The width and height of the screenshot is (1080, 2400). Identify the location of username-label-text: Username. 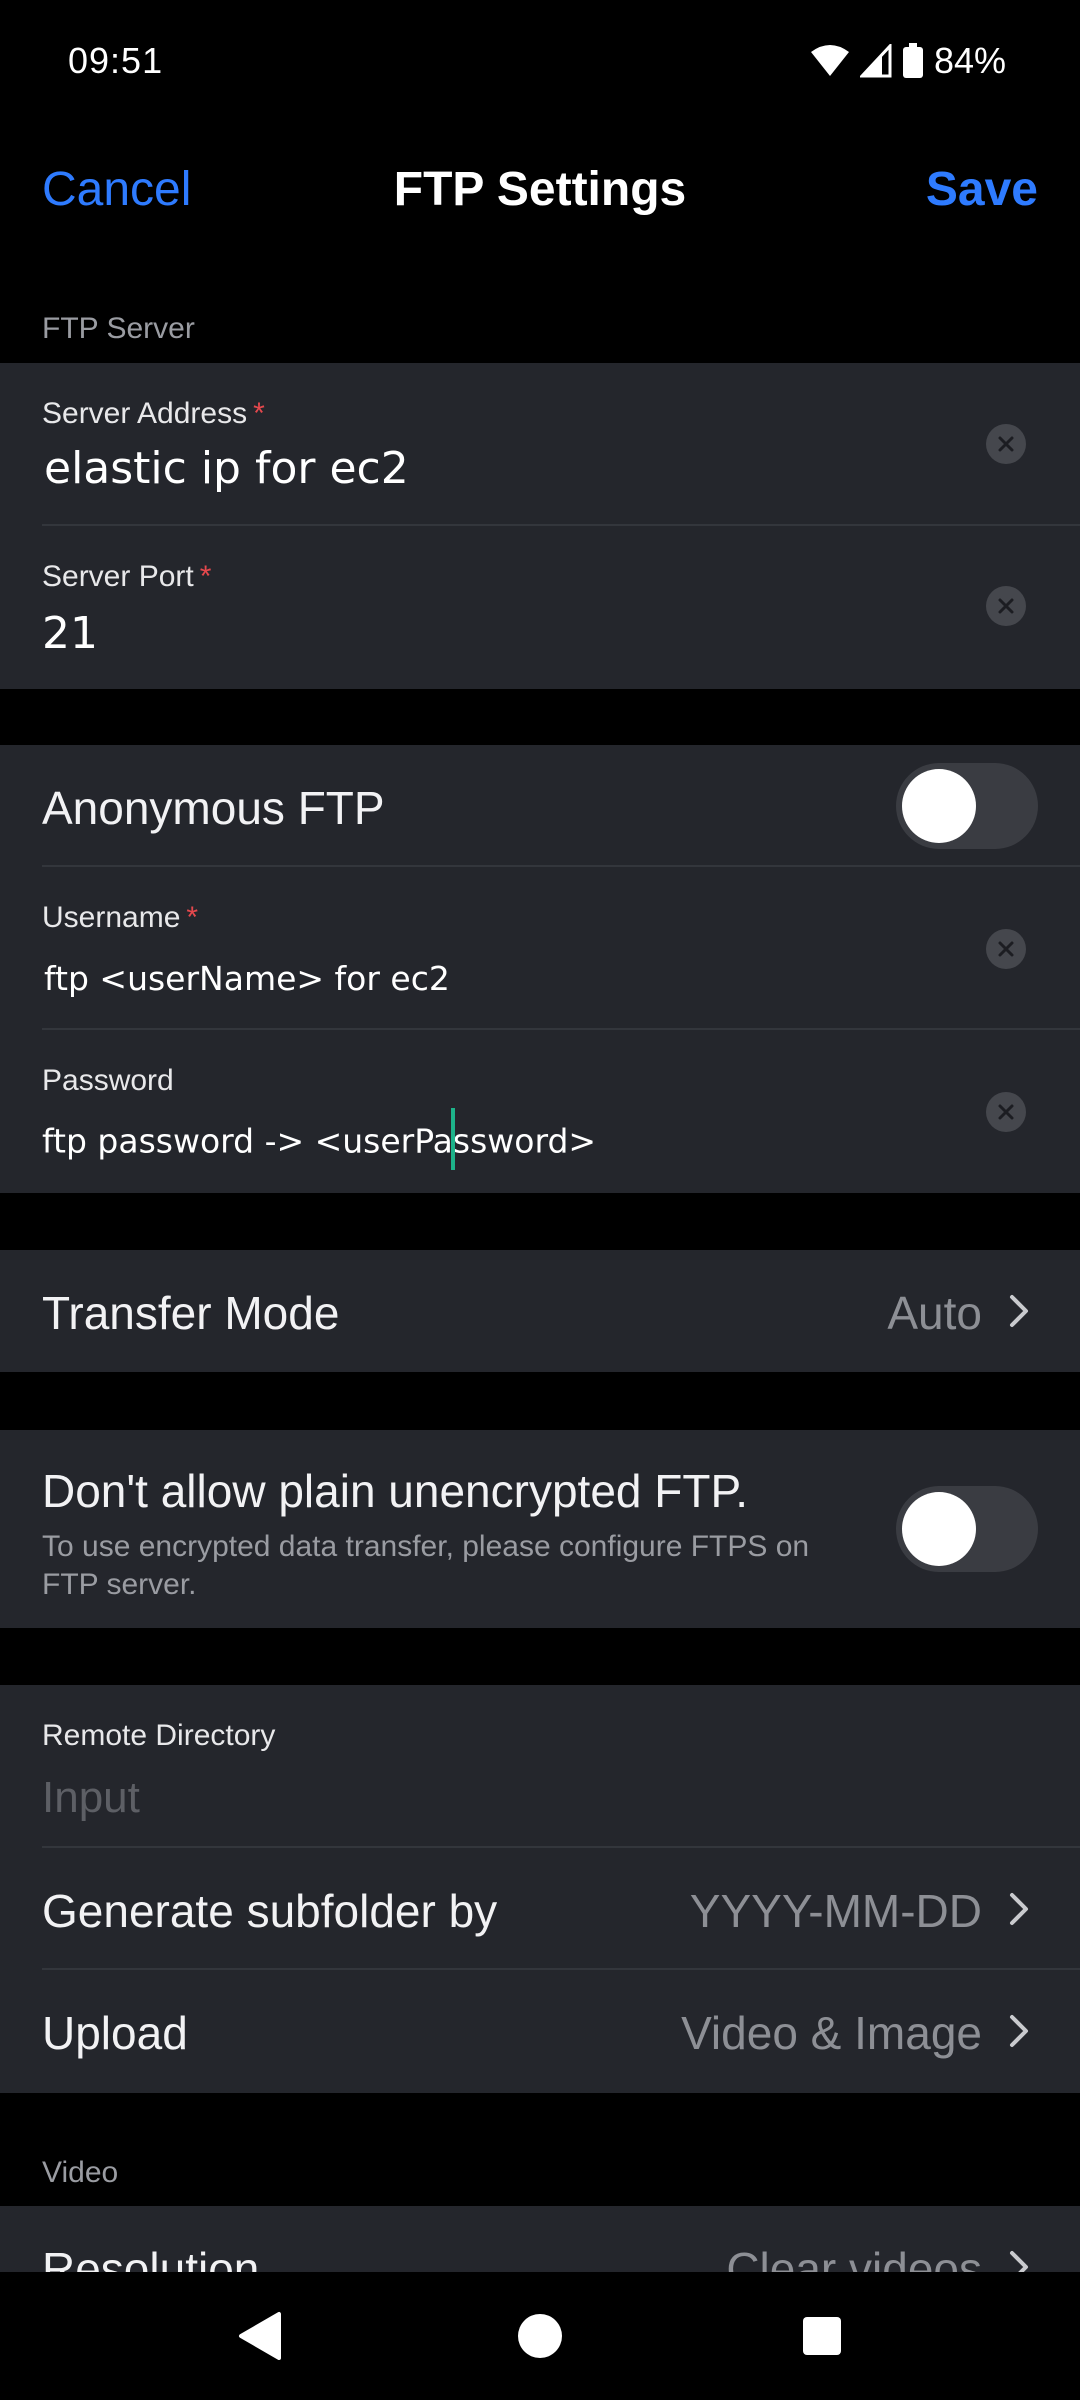
(111, 917).